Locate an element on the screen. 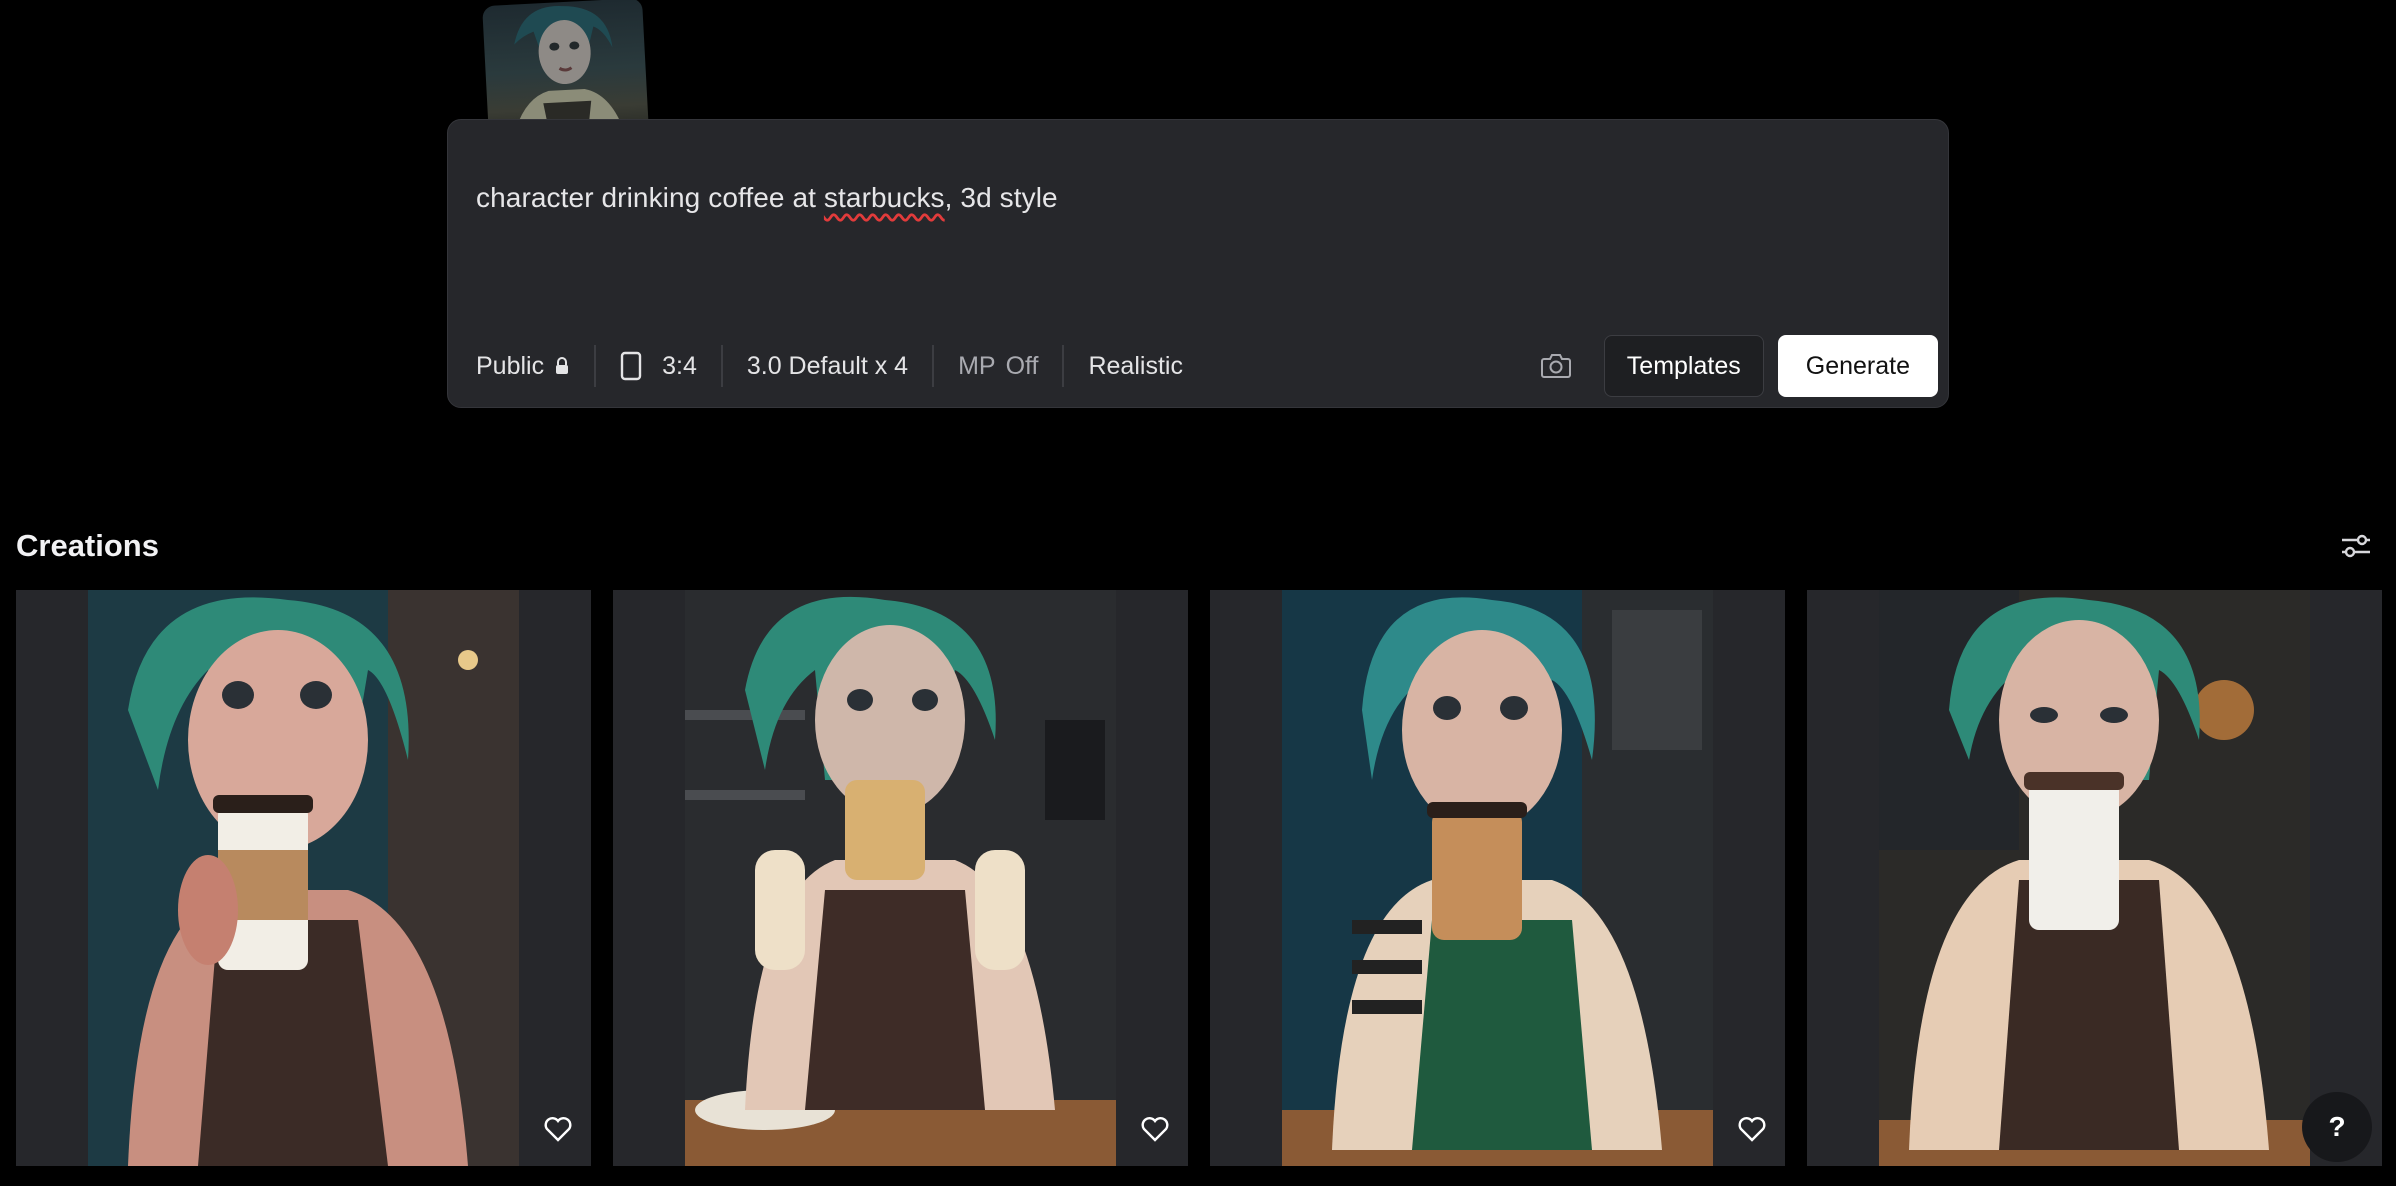 This screenshot has height=1186, width=2396. camera-icon is located at coordinates (1555, 366).